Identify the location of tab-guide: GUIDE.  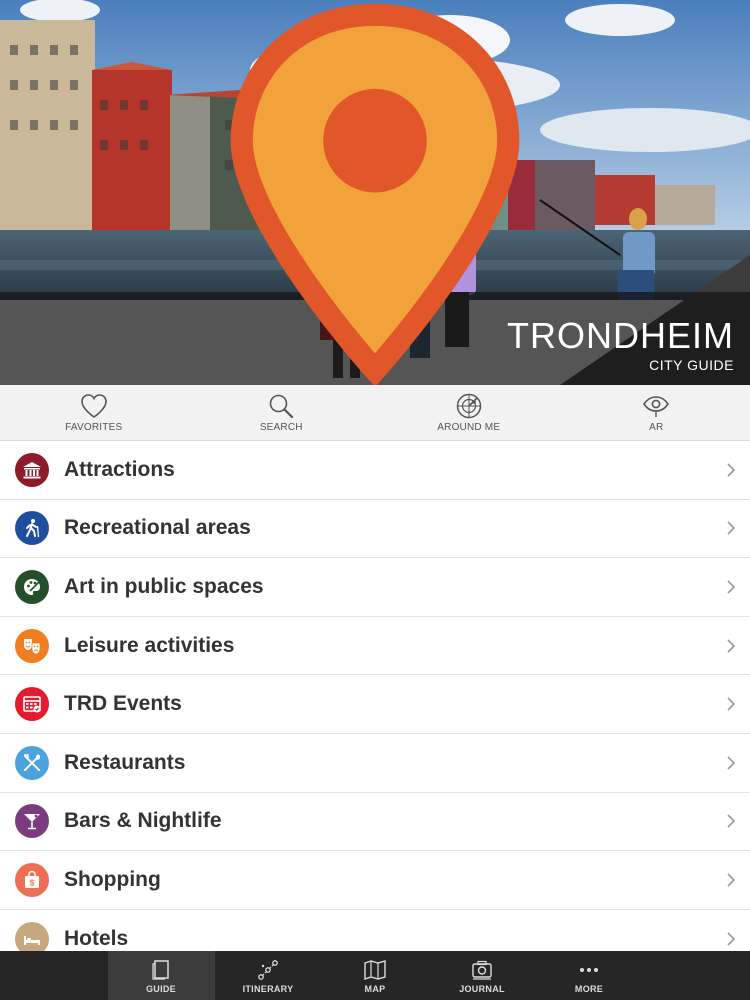
(161, 975).